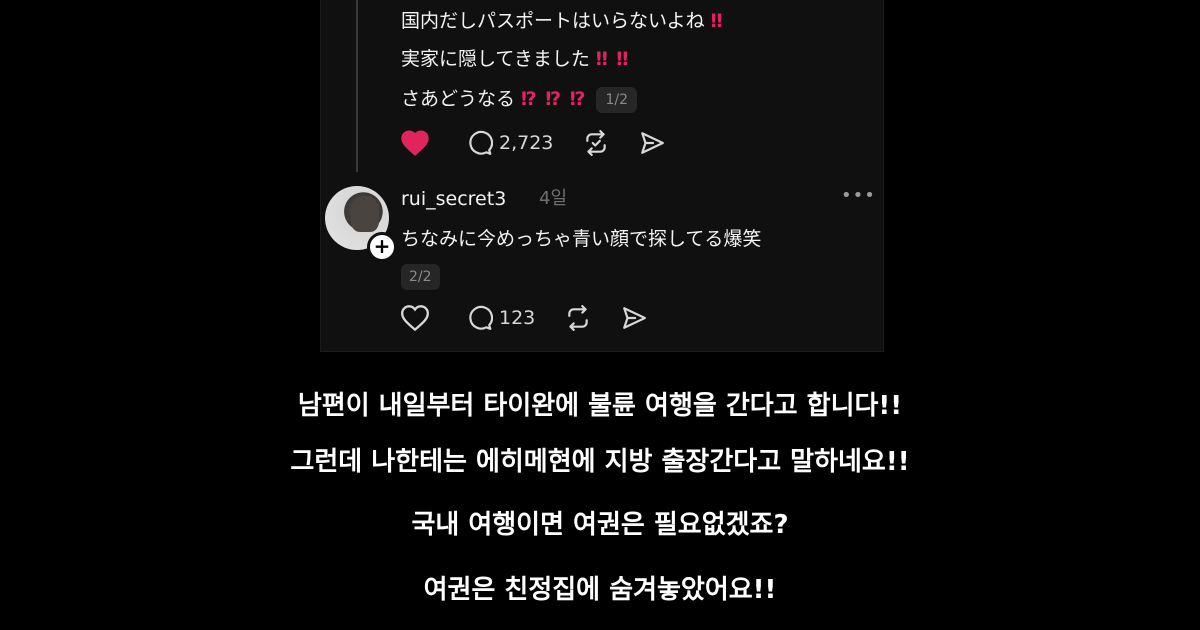  What do you see at coordinates (453, 199) in the screenshot?
I see `reply-username: rui_secret3` at bounding box center [453, 199].